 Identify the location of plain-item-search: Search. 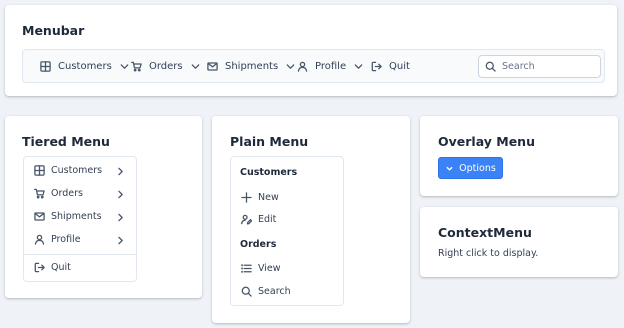
(287, 291).